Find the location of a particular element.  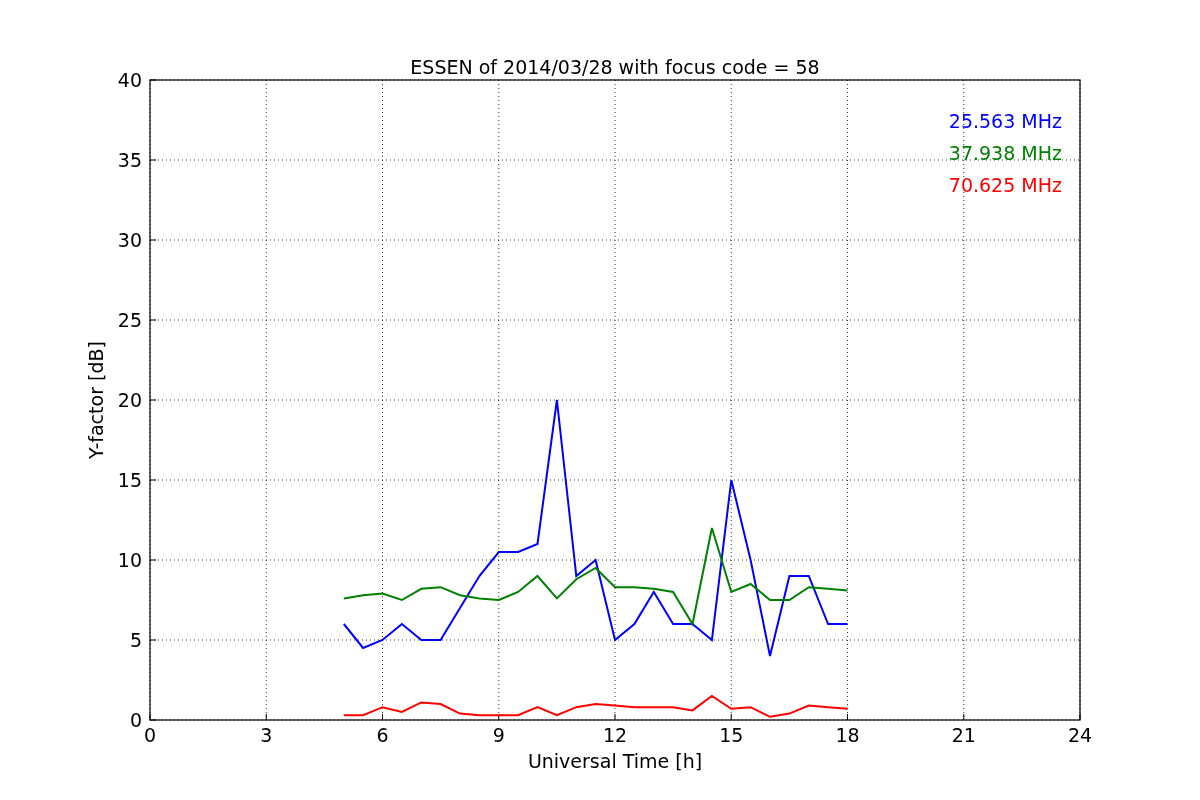

x-tick-label: 12 is located at coordinates (615, 735).